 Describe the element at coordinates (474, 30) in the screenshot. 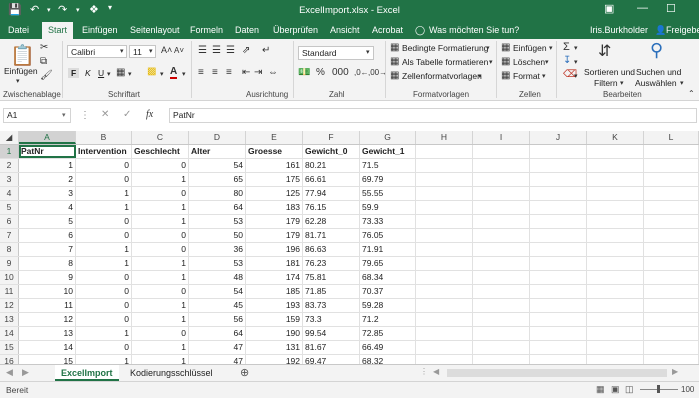

I see `tell-me-box: Was möchten Sie tun?` at that location.